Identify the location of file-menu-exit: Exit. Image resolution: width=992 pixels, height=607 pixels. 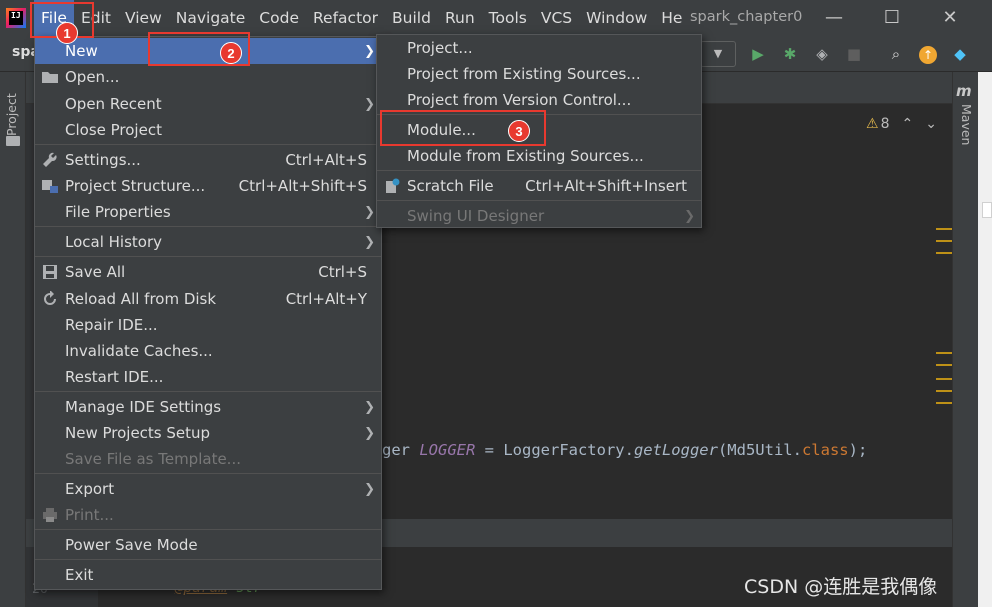
(208, 575).